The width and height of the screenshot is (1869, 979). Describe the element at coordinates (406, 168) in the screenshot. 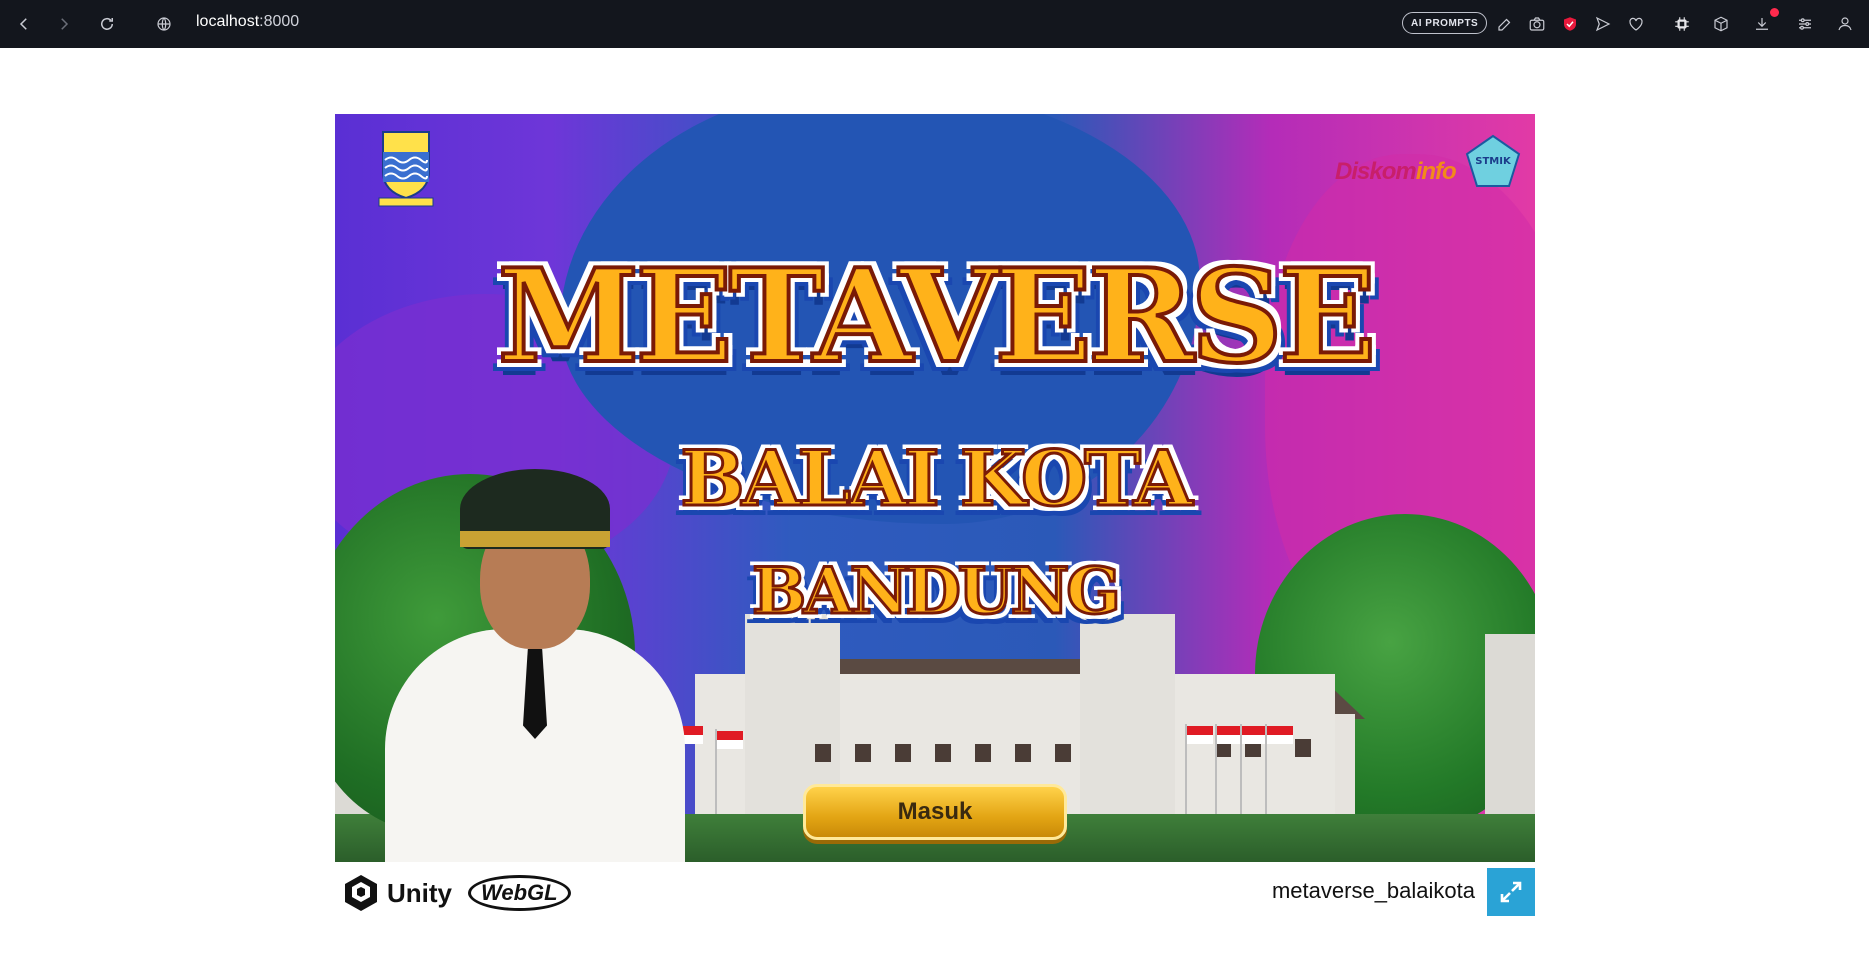

I see `bandung-emblem-icon` at that location.